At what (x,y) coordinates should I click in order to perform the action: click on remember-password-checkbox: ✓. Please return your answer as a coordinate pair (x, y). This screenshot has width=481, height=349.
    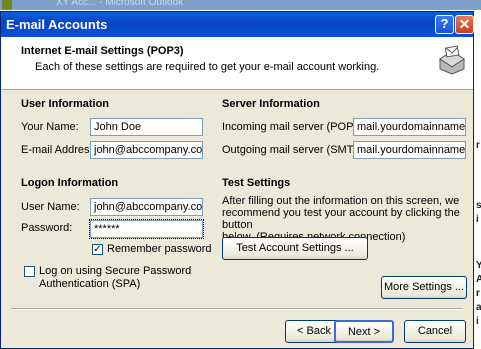
    Looking at the image, I should click on (97, 249).